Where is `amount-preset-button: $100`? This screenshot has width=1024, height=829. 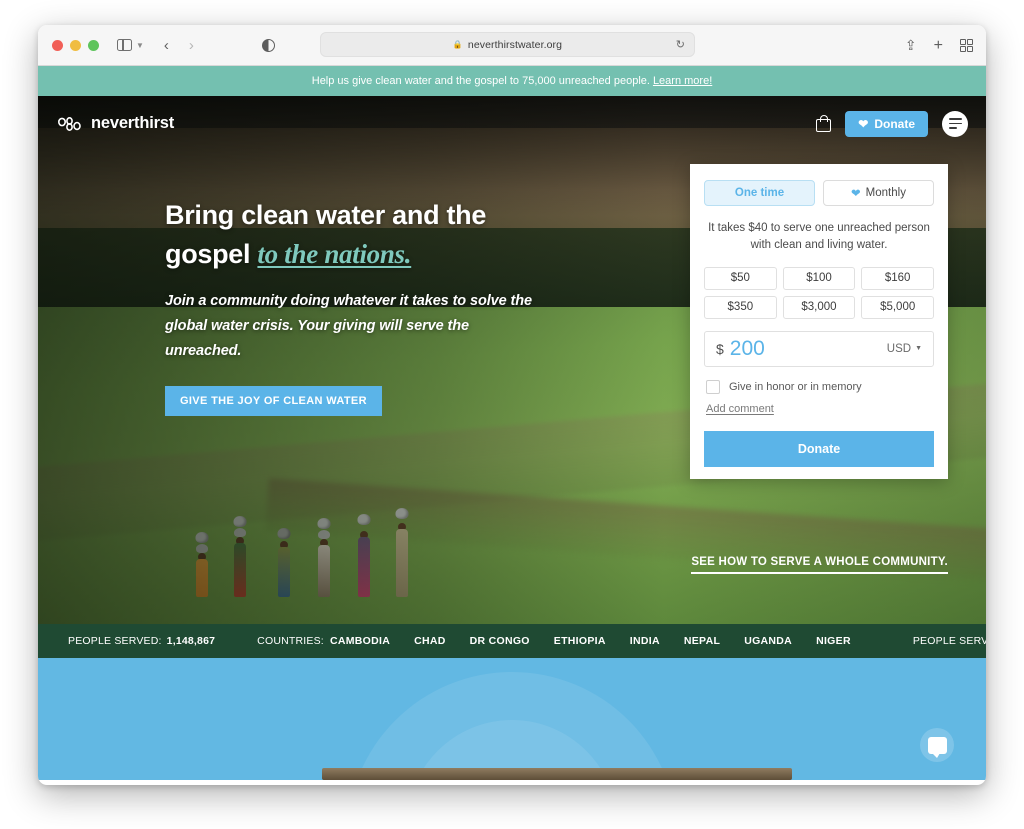 amount-preset-button: $100 is located at coordinates (819, 278).